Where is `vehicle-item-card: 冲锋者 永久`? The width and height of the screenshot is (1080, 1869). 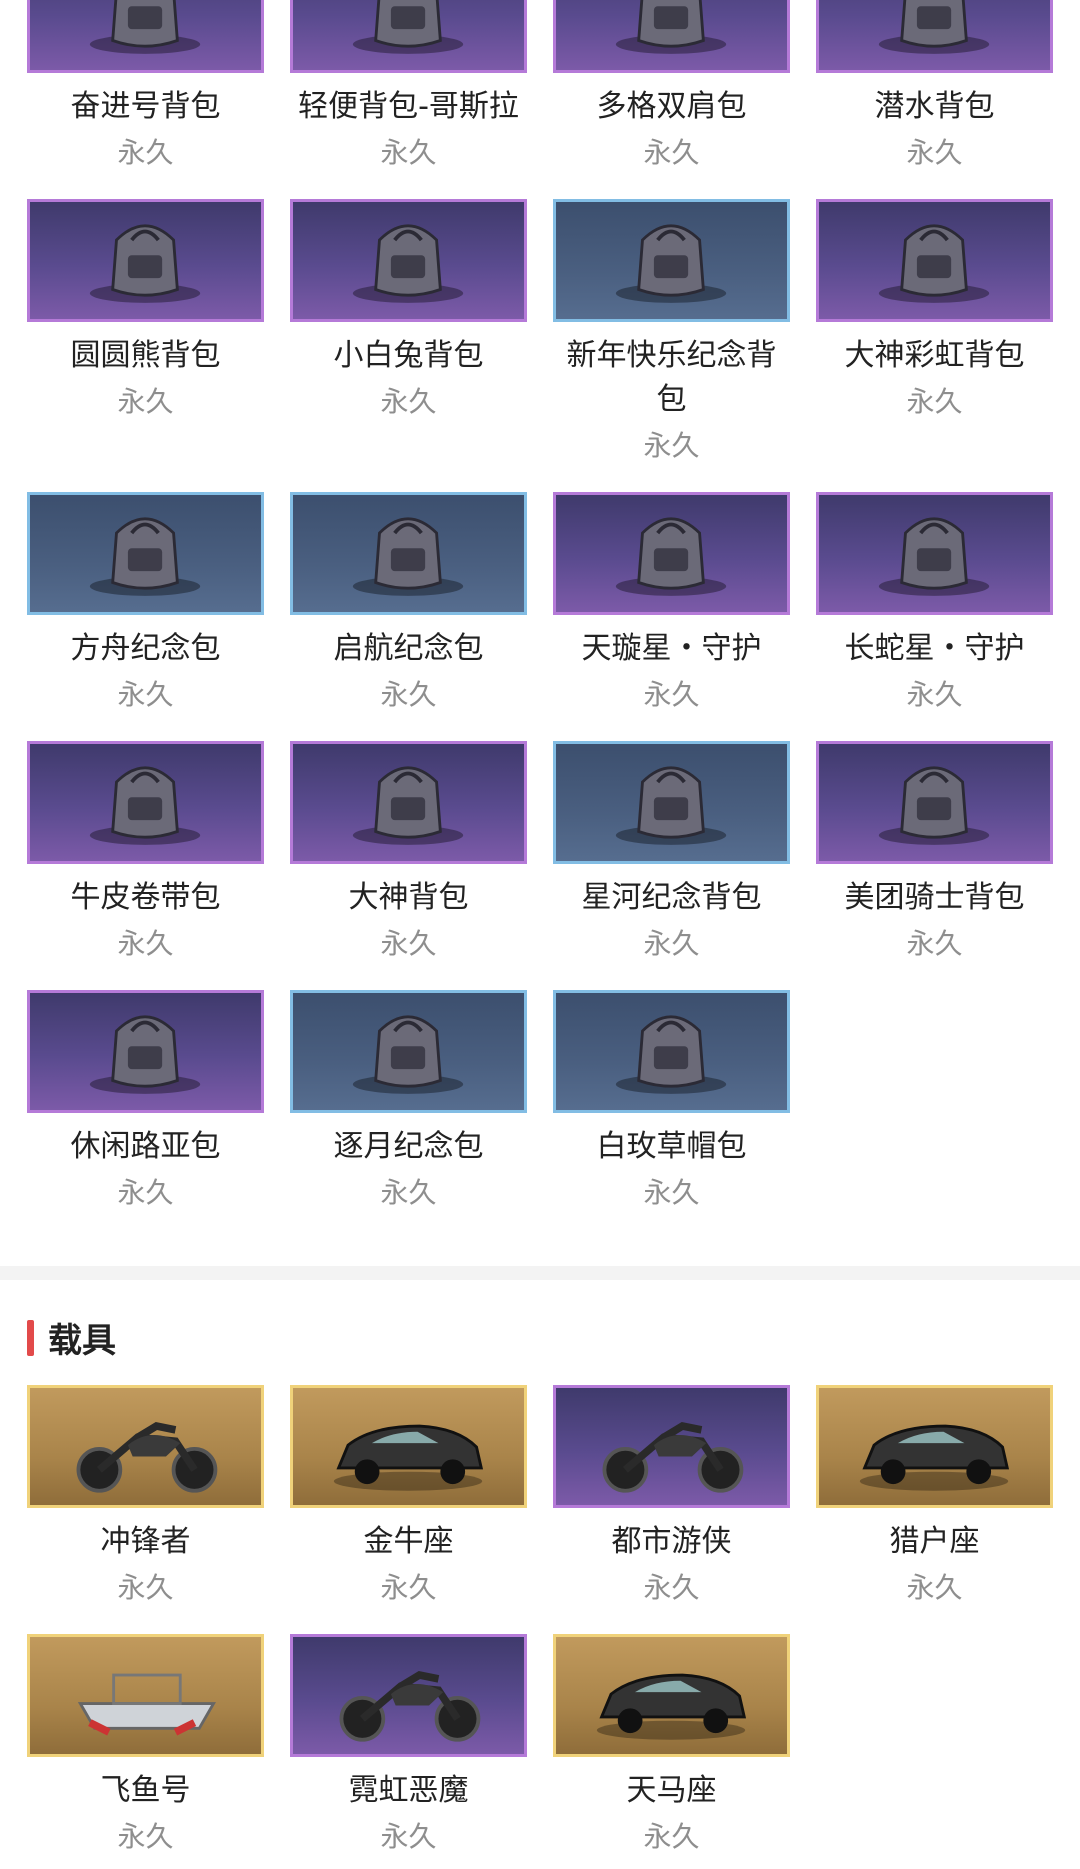
vehicle-item-card: 冲锋者 永久 is located at coordinates (145, 1496).